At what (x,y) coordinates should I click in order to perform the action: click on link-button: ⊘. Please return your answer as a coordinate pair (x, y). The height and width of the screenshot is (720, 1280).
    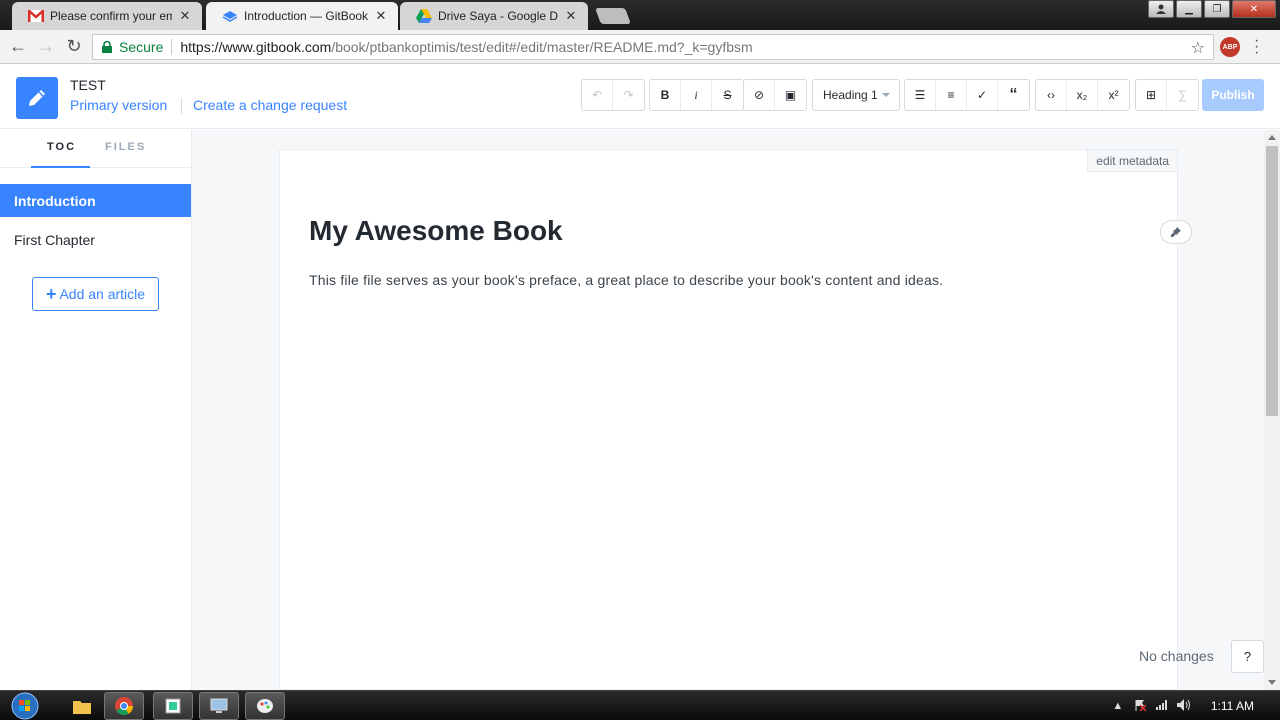
    Looking at the image, I should click on (759, 95).